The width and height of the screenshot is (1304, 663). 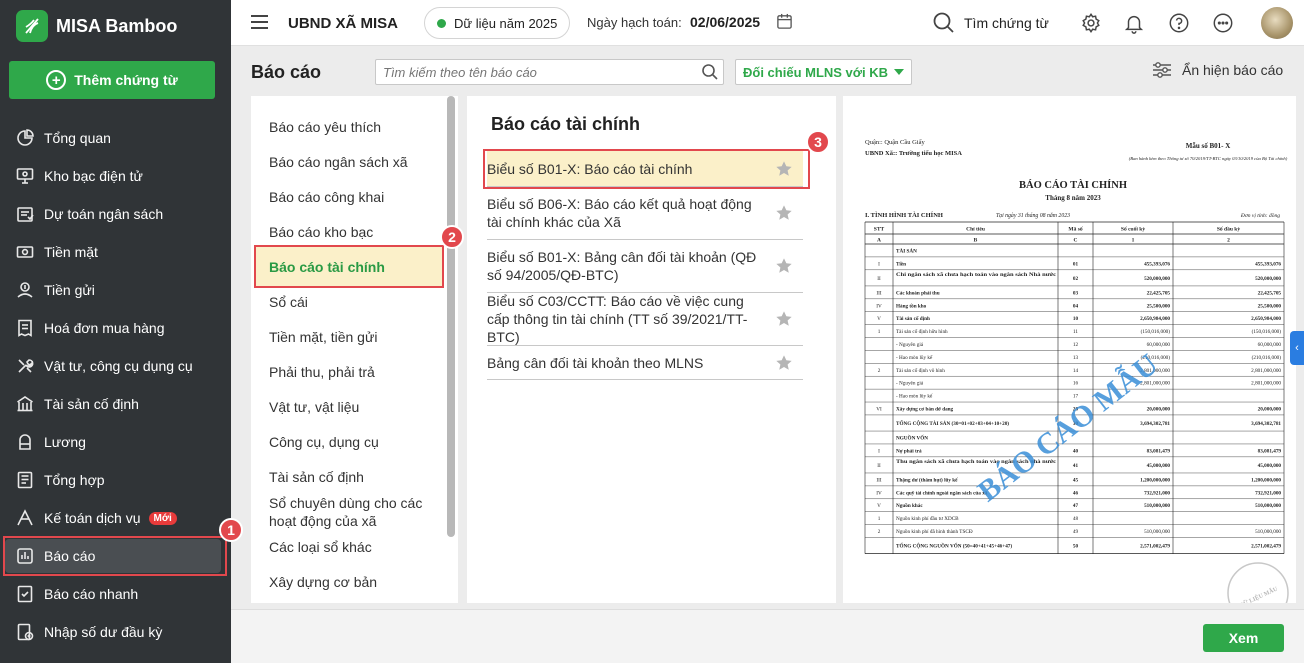 I want to click on report-category-item: Các loại sổ khác, so click(x=354, y=547).